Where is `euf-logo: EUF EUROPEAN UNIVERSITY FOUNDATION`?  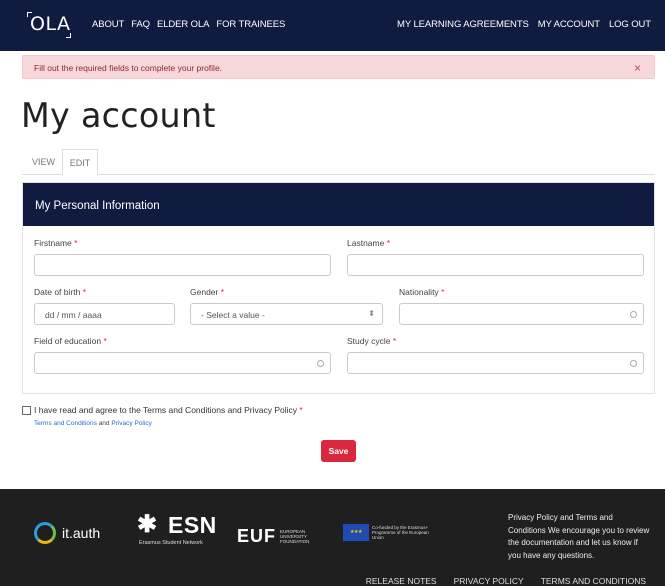 euf-logo: EUF EUROPEAN UNIVERSITY FOUNDATION is located at coordinates (273, 536).